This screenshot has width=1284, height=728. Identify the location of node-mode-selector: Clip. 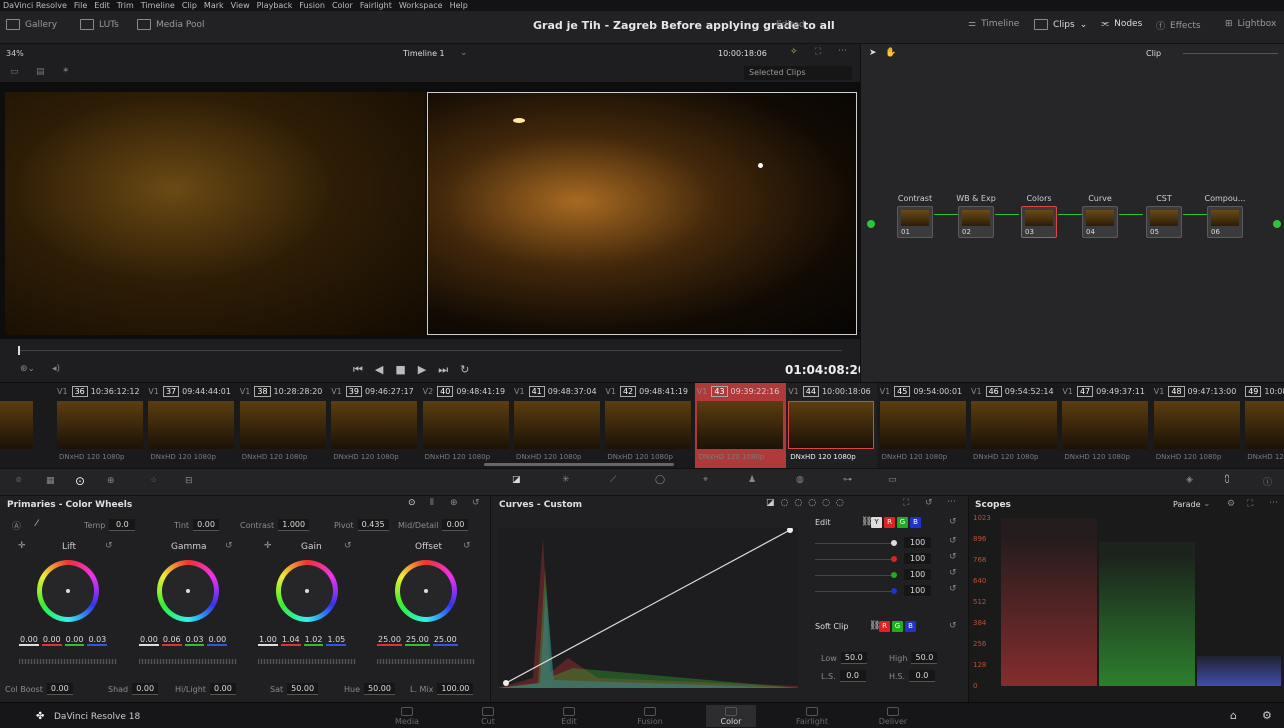
(1153, 53).